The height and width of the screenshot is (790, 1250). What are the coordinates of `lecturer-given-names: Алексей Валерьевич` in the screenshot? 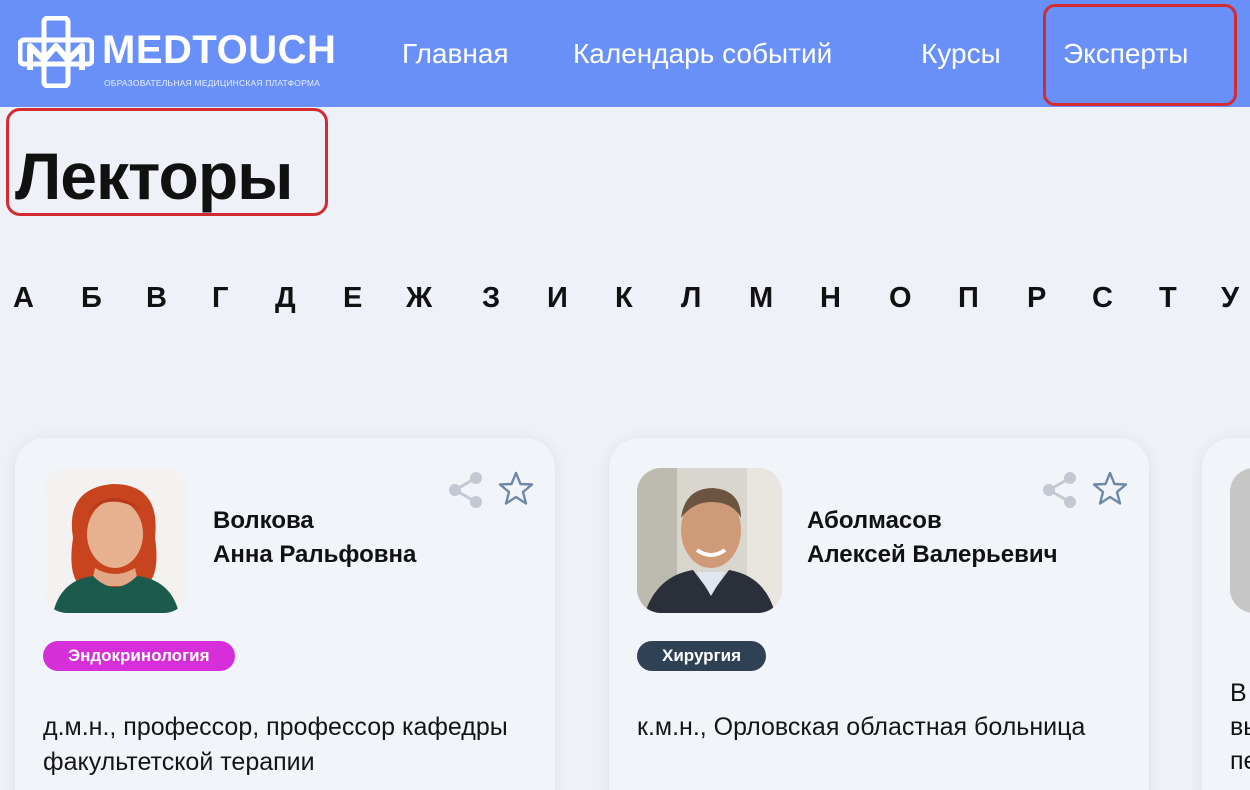 It's located at (932, 554).